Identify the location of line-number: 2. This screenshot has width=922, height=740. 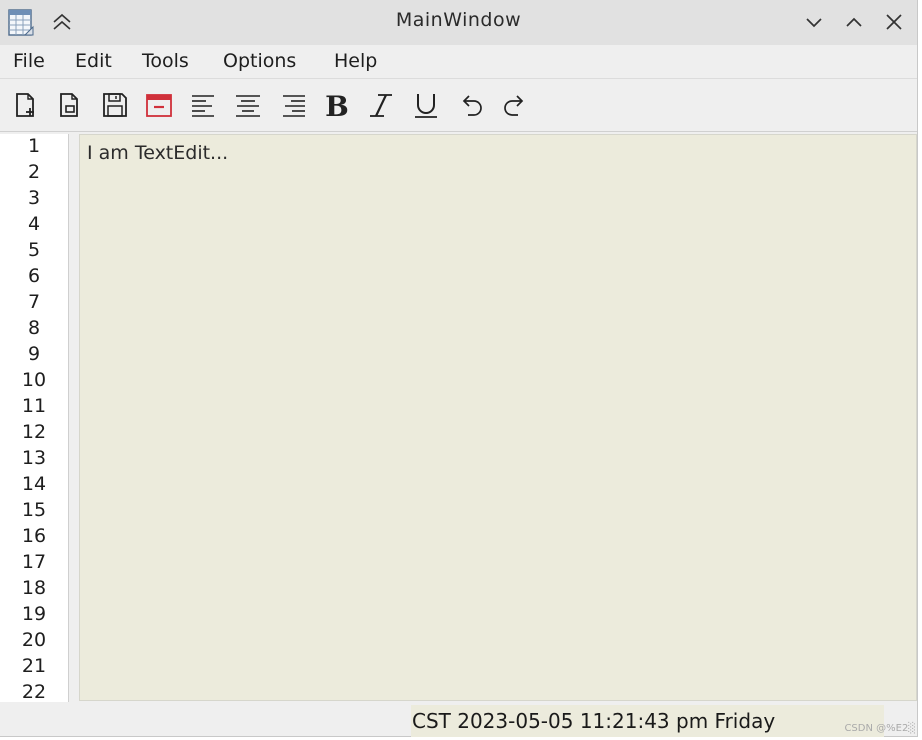
(34, 172).